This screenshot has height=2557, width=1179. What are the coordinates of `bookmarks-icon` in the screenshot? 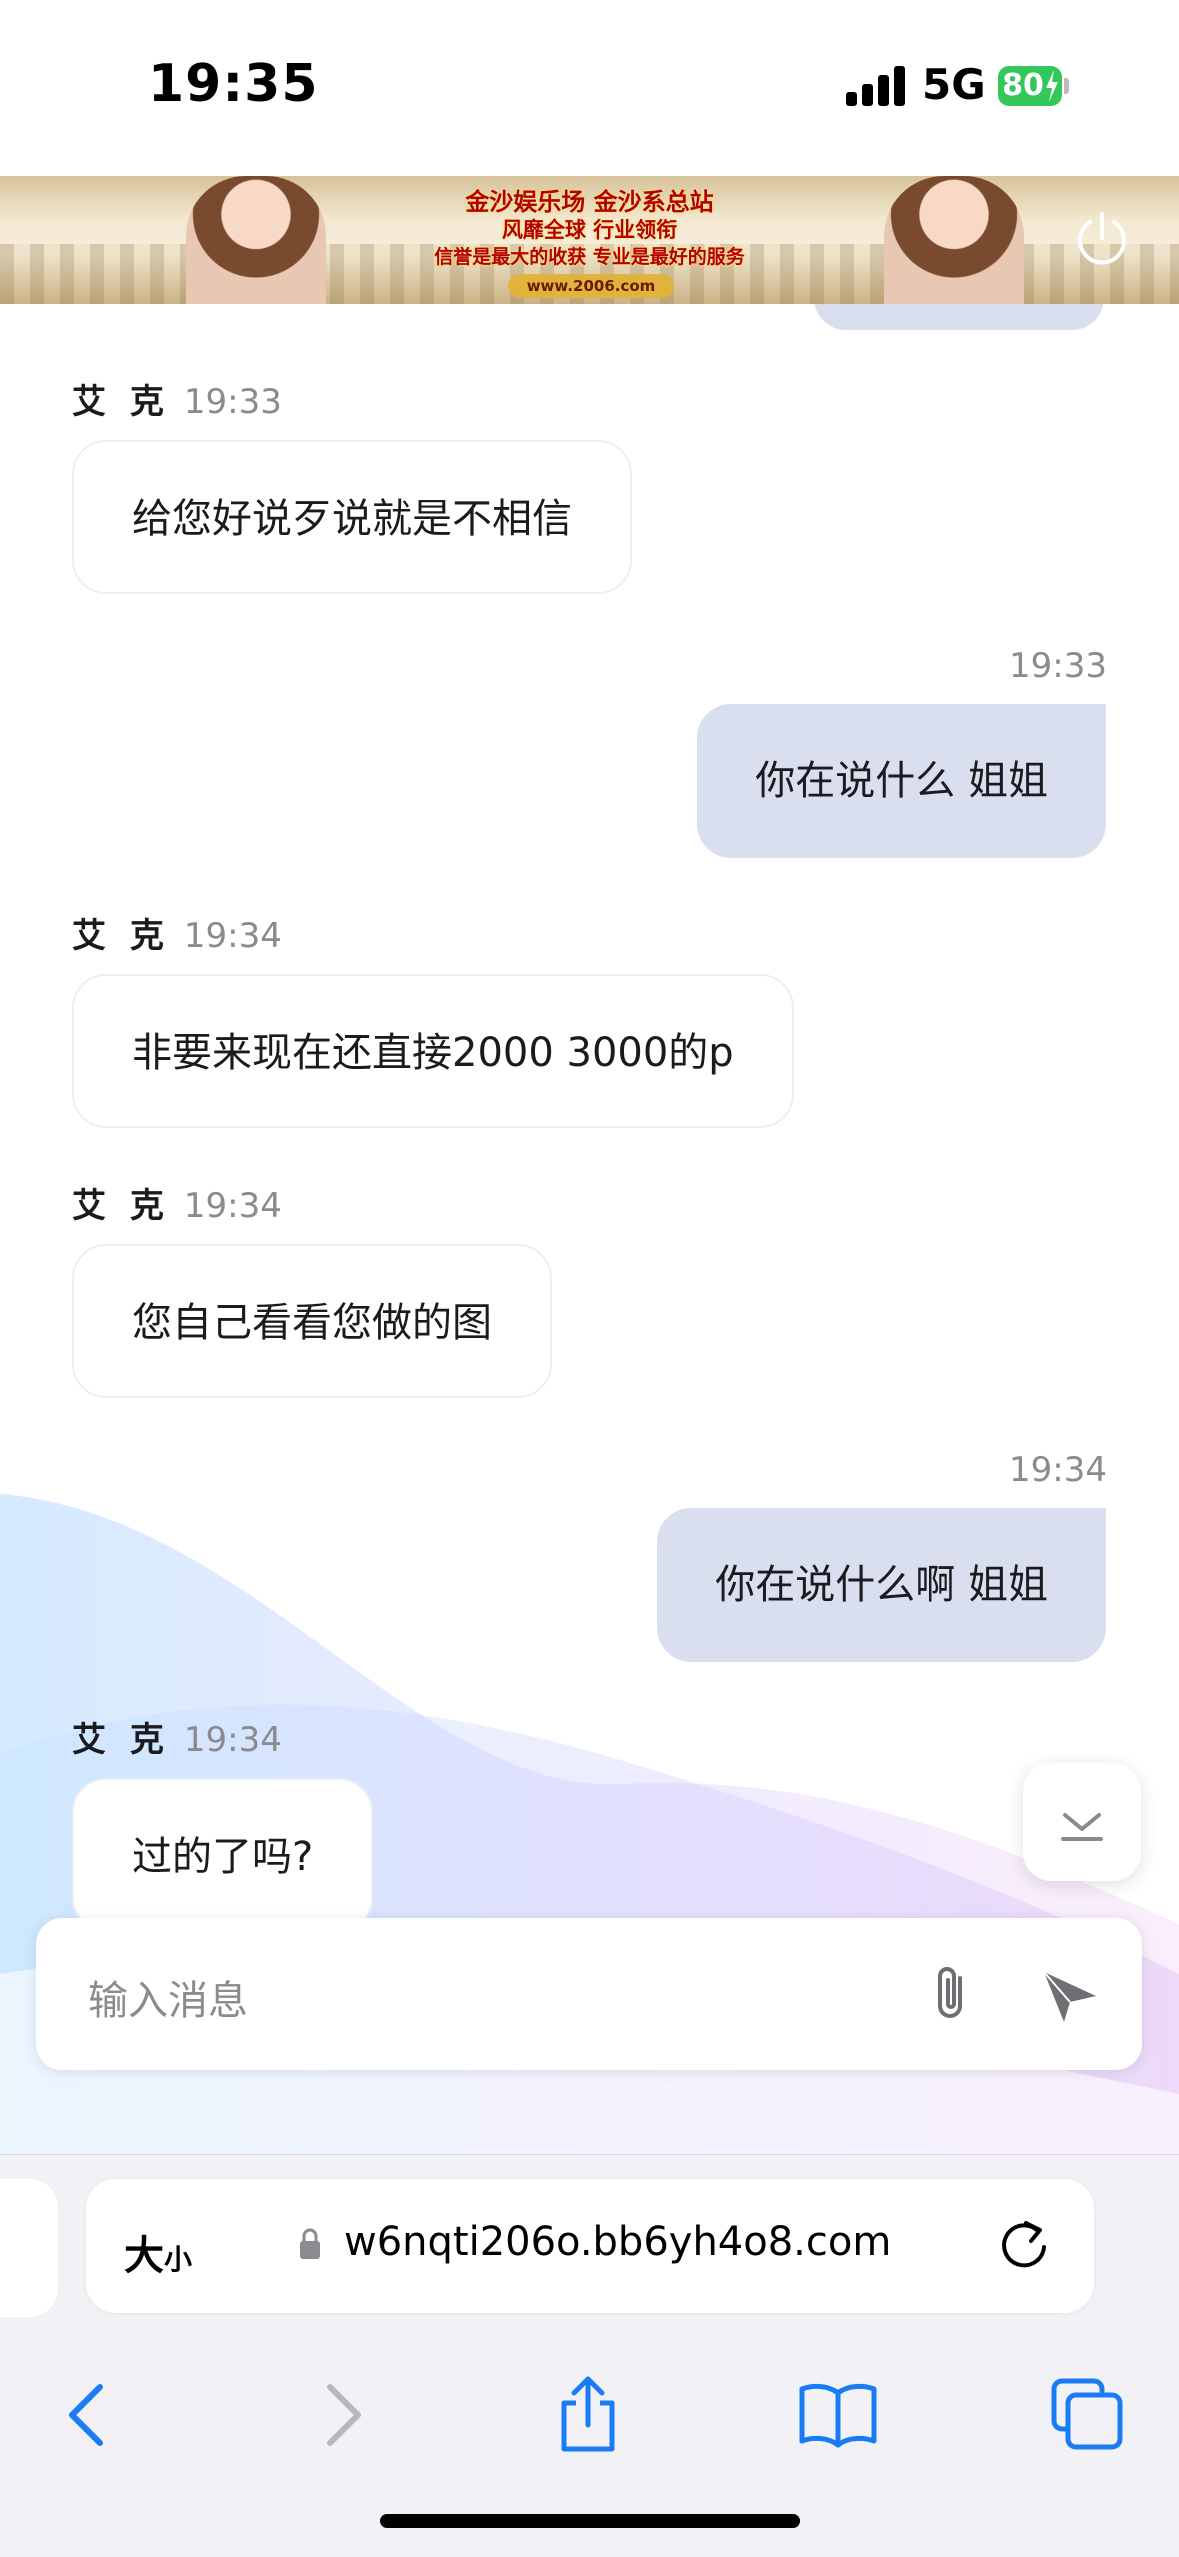 It's located at (838, 2415).